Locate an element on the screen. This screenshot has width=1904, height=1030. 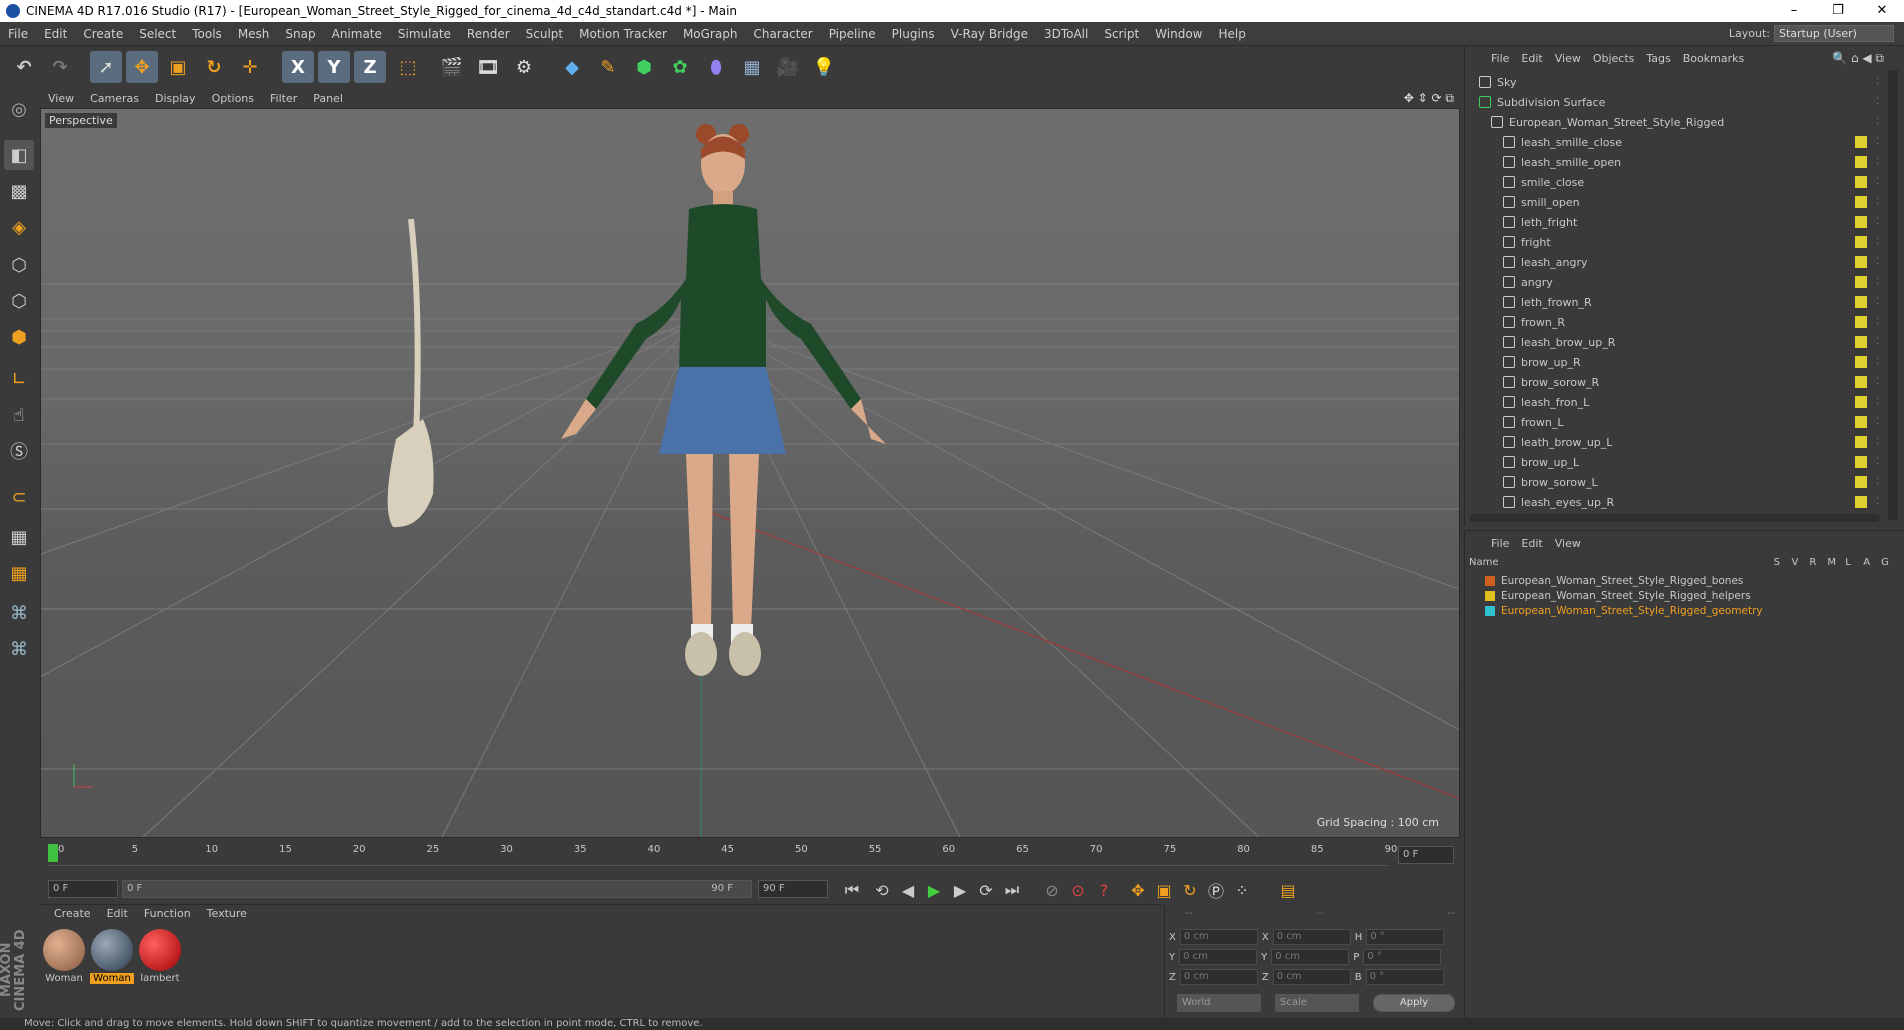
objects-vertical-scrollbar is located at coordinates (1893, 295).